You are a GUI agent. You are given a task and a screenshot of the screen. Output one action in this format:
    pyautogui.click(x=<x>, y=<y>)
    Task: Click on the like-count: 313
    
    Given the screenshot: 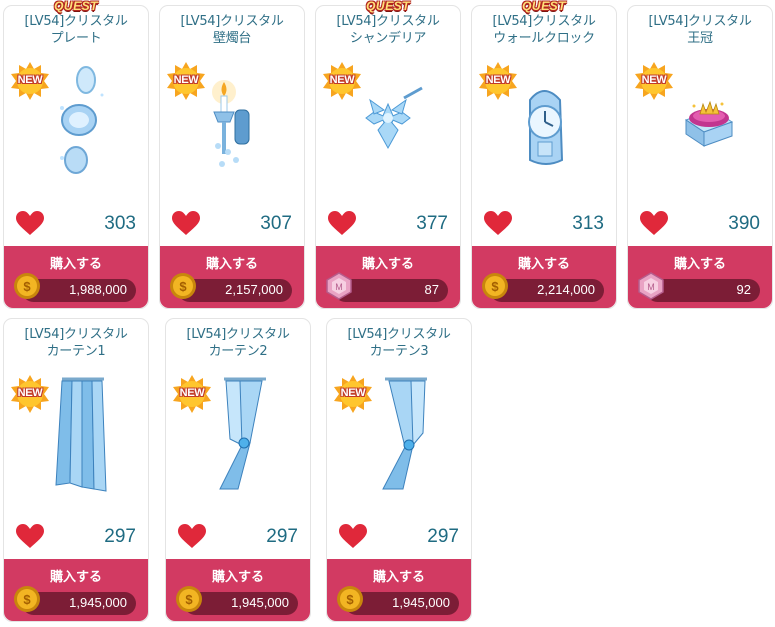 What is the action you would take?
    pyautogui.click(x=588, y=223)
    